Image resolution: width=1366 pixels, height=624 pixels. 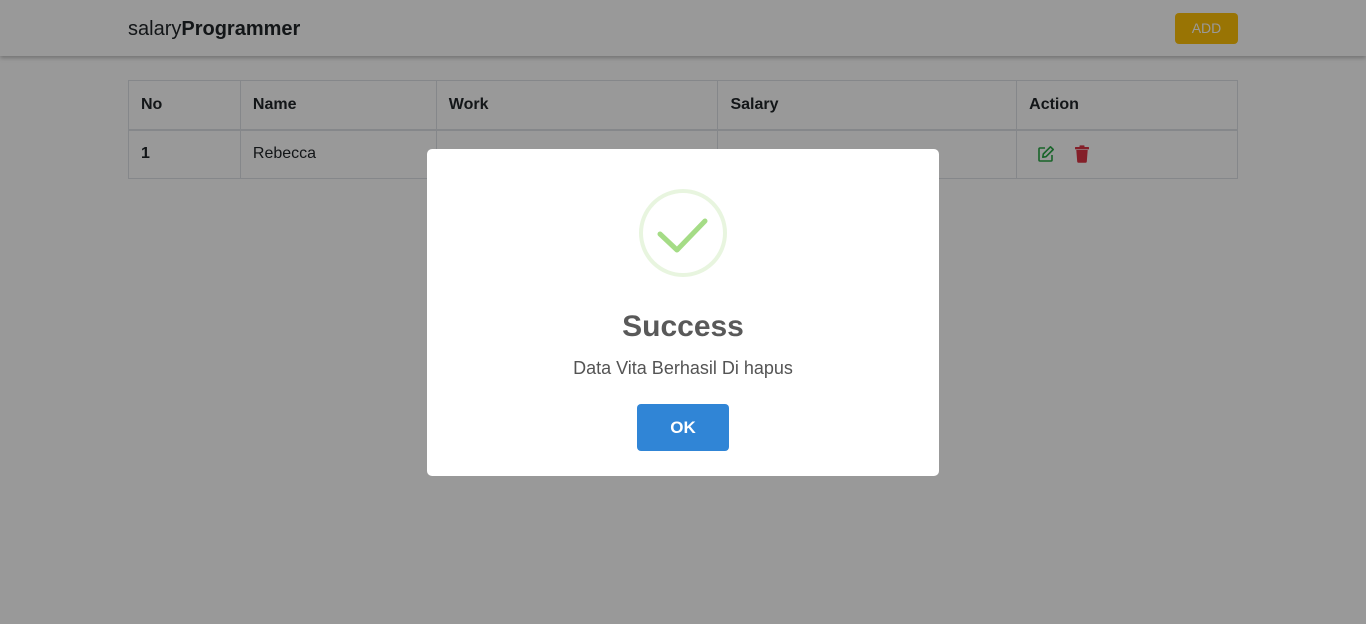 I want to click on ok-button: OK, so click(x=683, y=427).